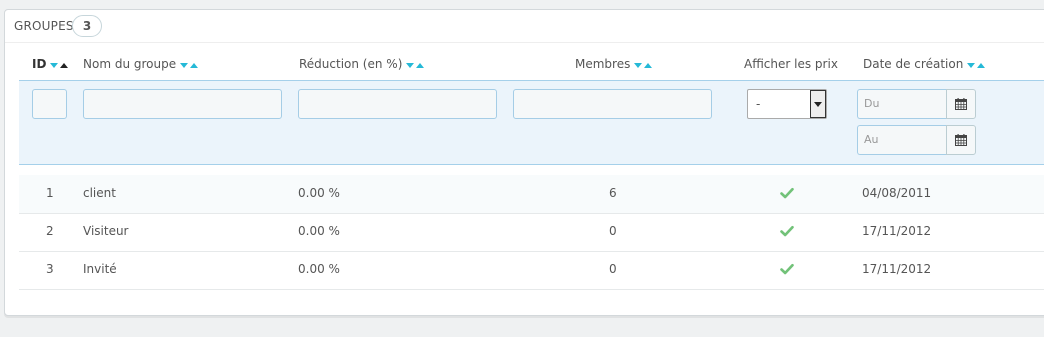  I want to click on header-id: ID, so click(50, 64).